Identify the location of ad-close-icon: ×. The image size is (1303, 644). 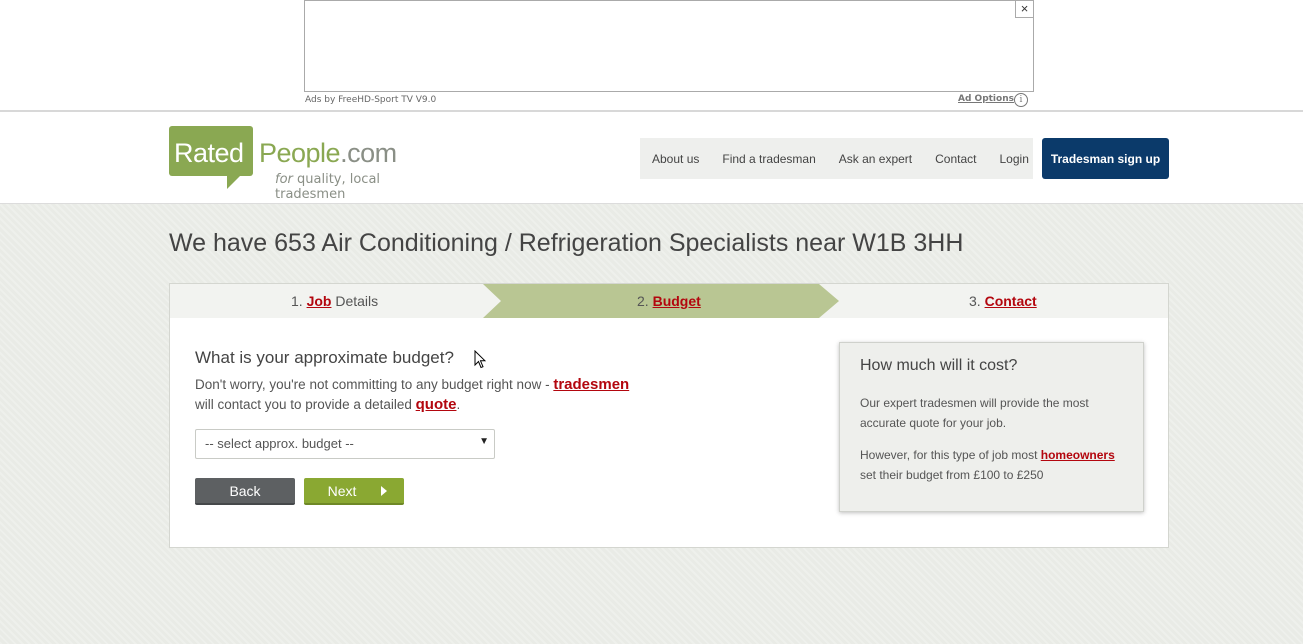
(1024, 9).